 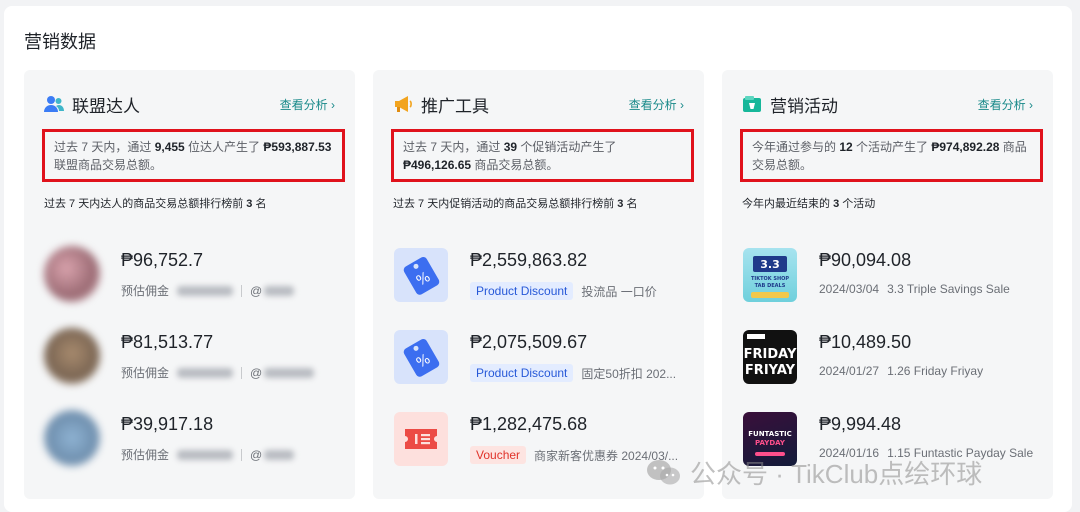 I want to click on megaphone-icon, so click(x=403, y=104).